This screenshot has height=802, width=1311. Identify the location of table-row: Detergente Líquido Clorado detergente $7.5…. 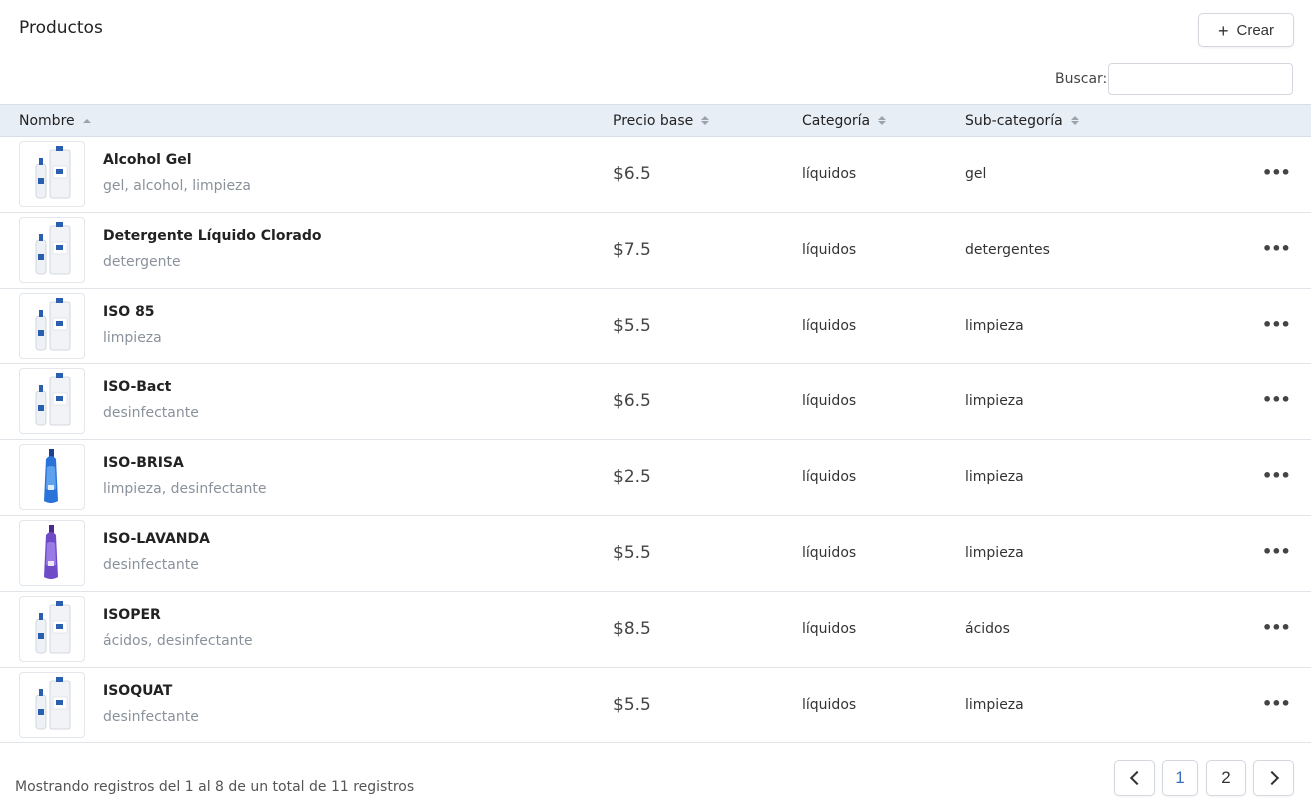
(655, 251).